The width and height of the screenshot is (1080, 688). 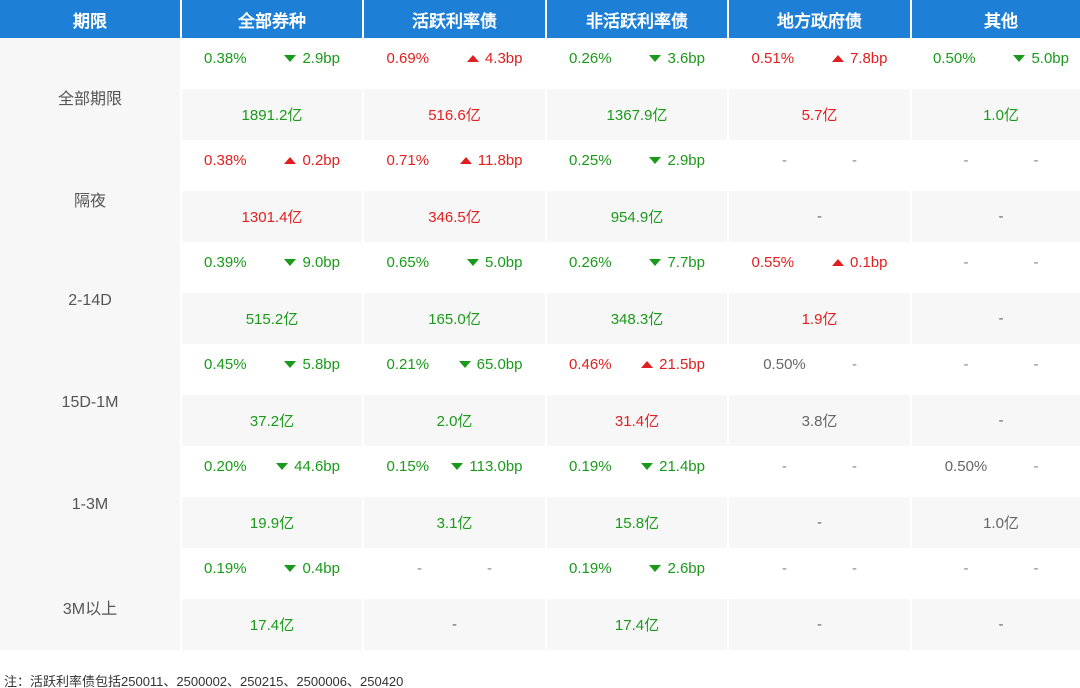 I want to click on rate-cell: 0.25% 2.9bp, so click(x=637, y=165).